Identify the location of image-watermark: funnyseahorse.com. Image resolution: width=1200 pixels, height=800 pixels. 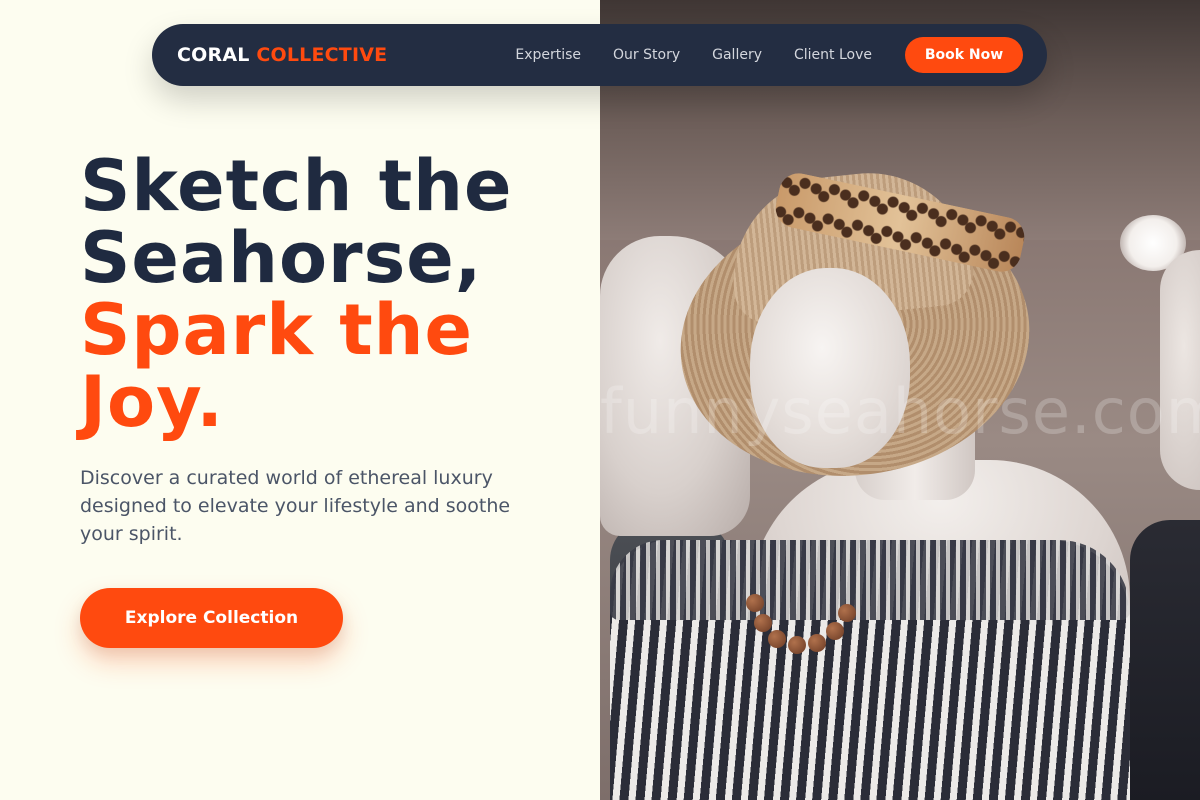
(900, 411).